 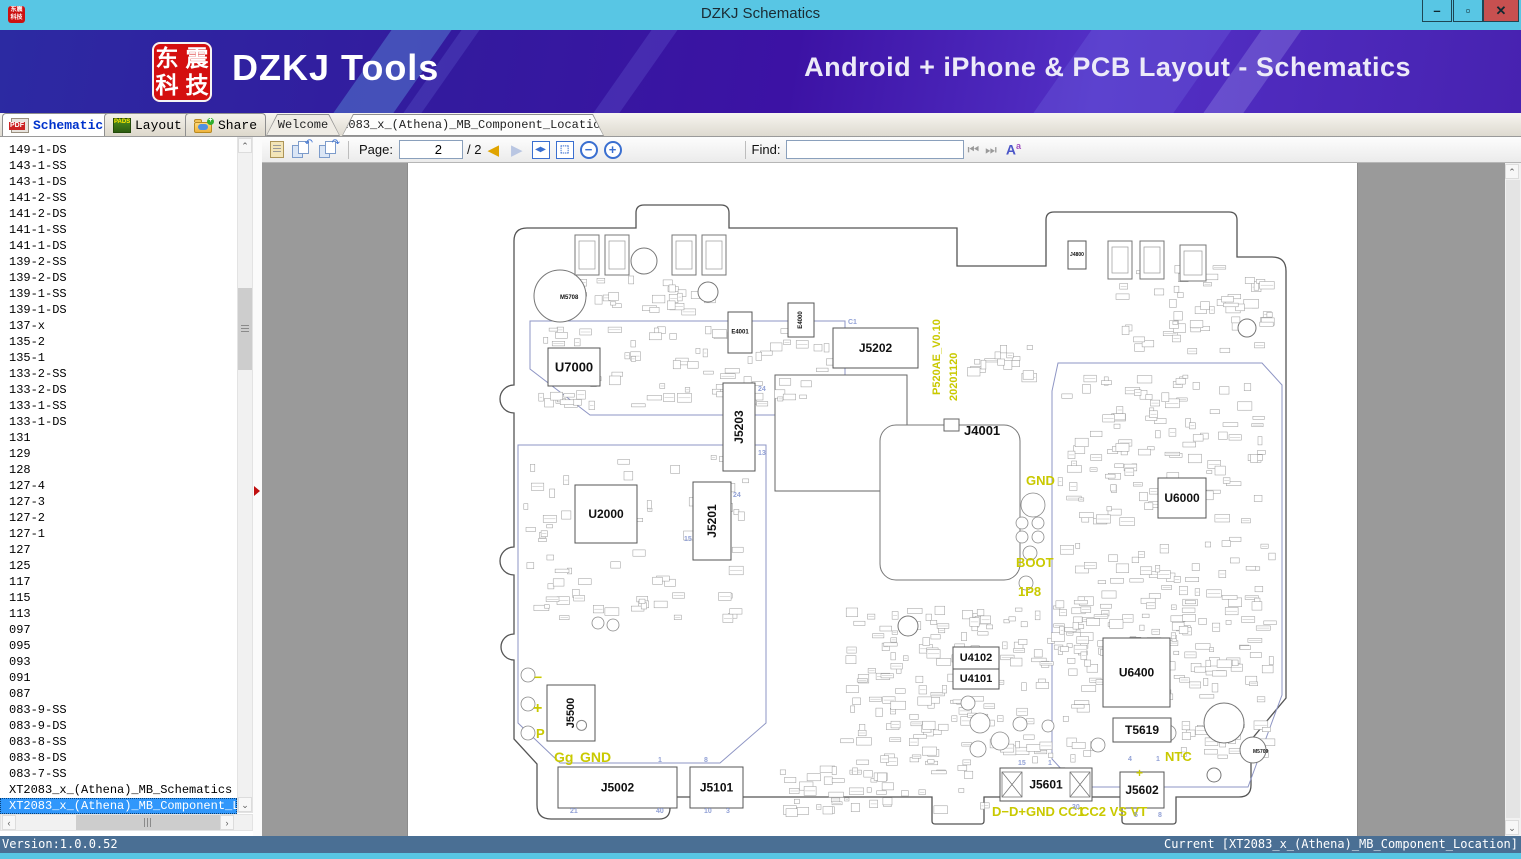 I want to click on find-previous-icon: ⏮, so click(x=973, y=150).